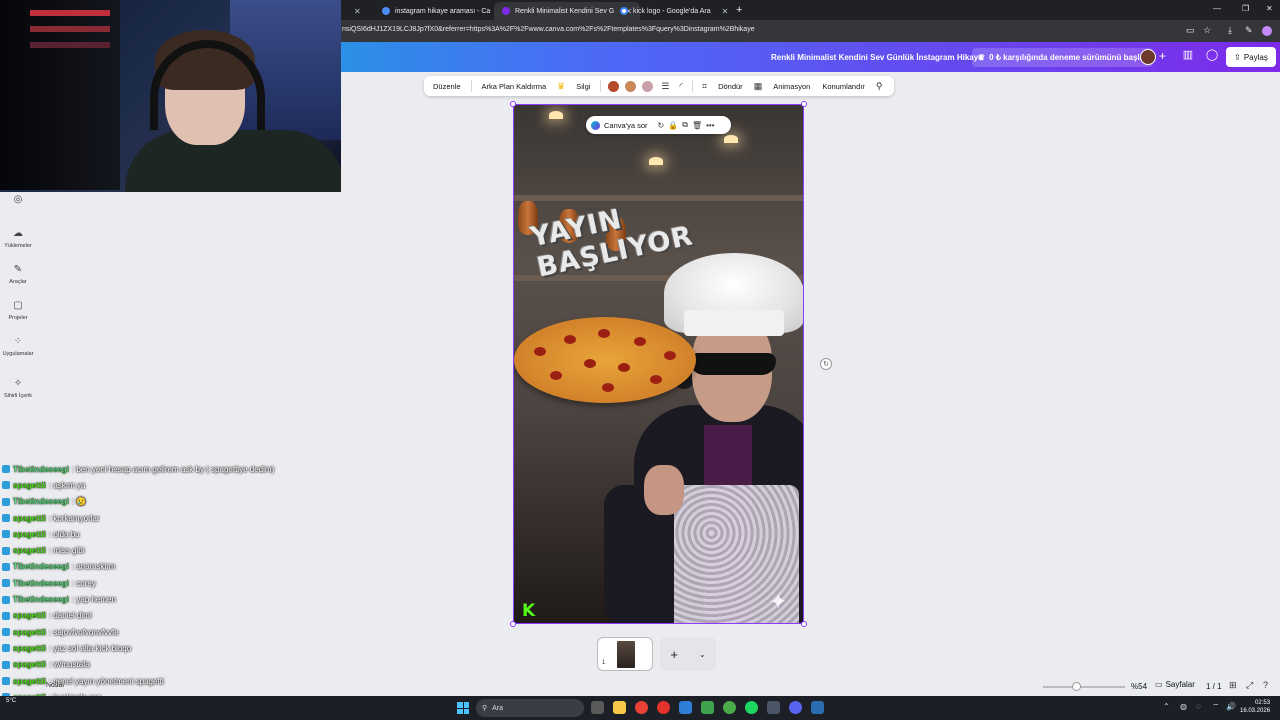 The width and height of the screenshot is (1280, 720). What do you see at coordinates (688, 654) in the screenshot?
I see `add-page-button: + ⌄` at bounding box center [688, 654].